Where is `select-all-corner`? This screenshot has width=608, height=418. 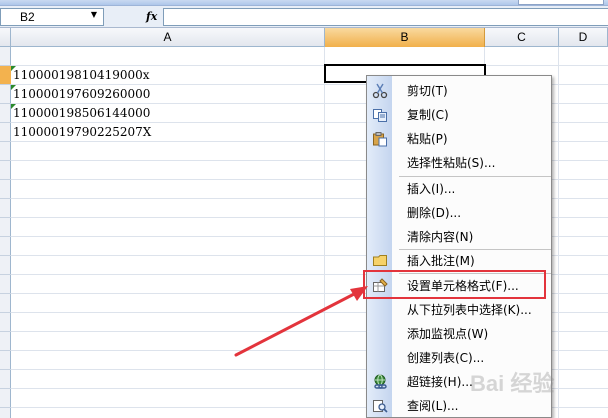
select-all-corner is located at coordinates (5, 37).